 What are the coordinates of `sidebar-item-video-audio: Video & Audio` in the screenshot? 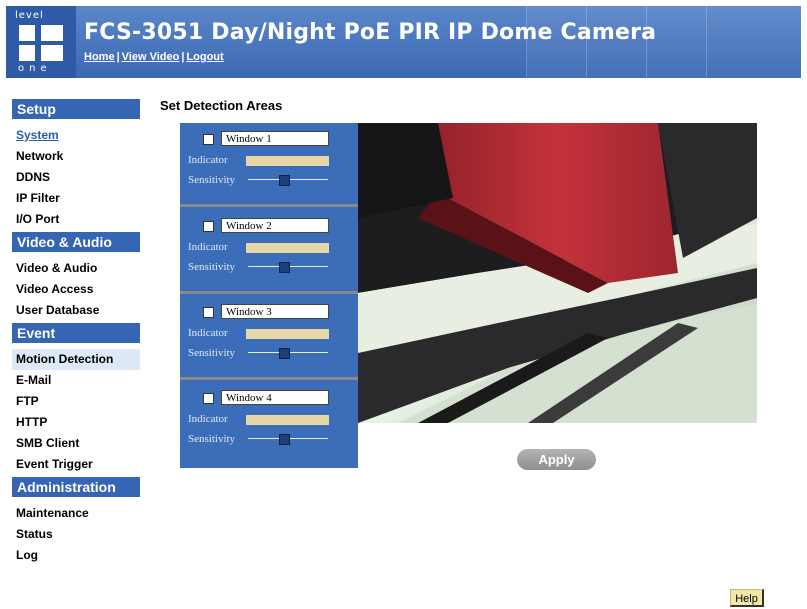 It's located at (76, 268).